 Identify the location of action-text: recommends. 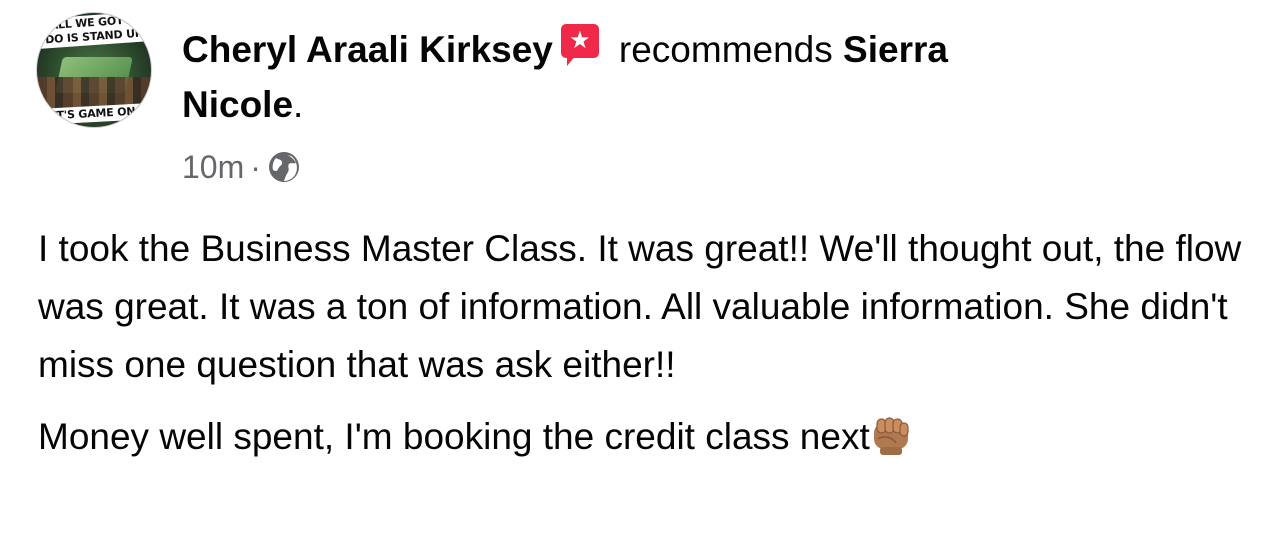
(725, 49).